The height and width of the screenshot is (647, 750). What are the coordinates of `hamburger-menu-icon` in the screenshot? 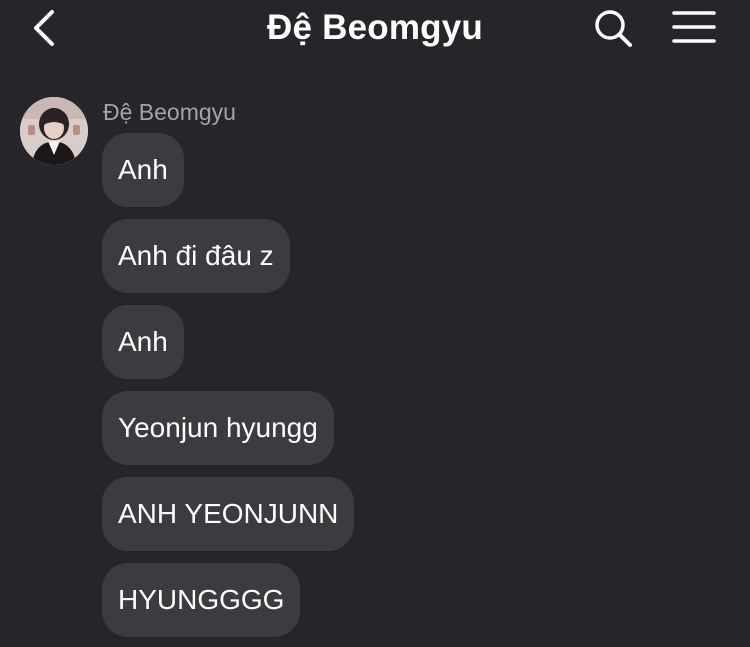 It's located at (694, 27).